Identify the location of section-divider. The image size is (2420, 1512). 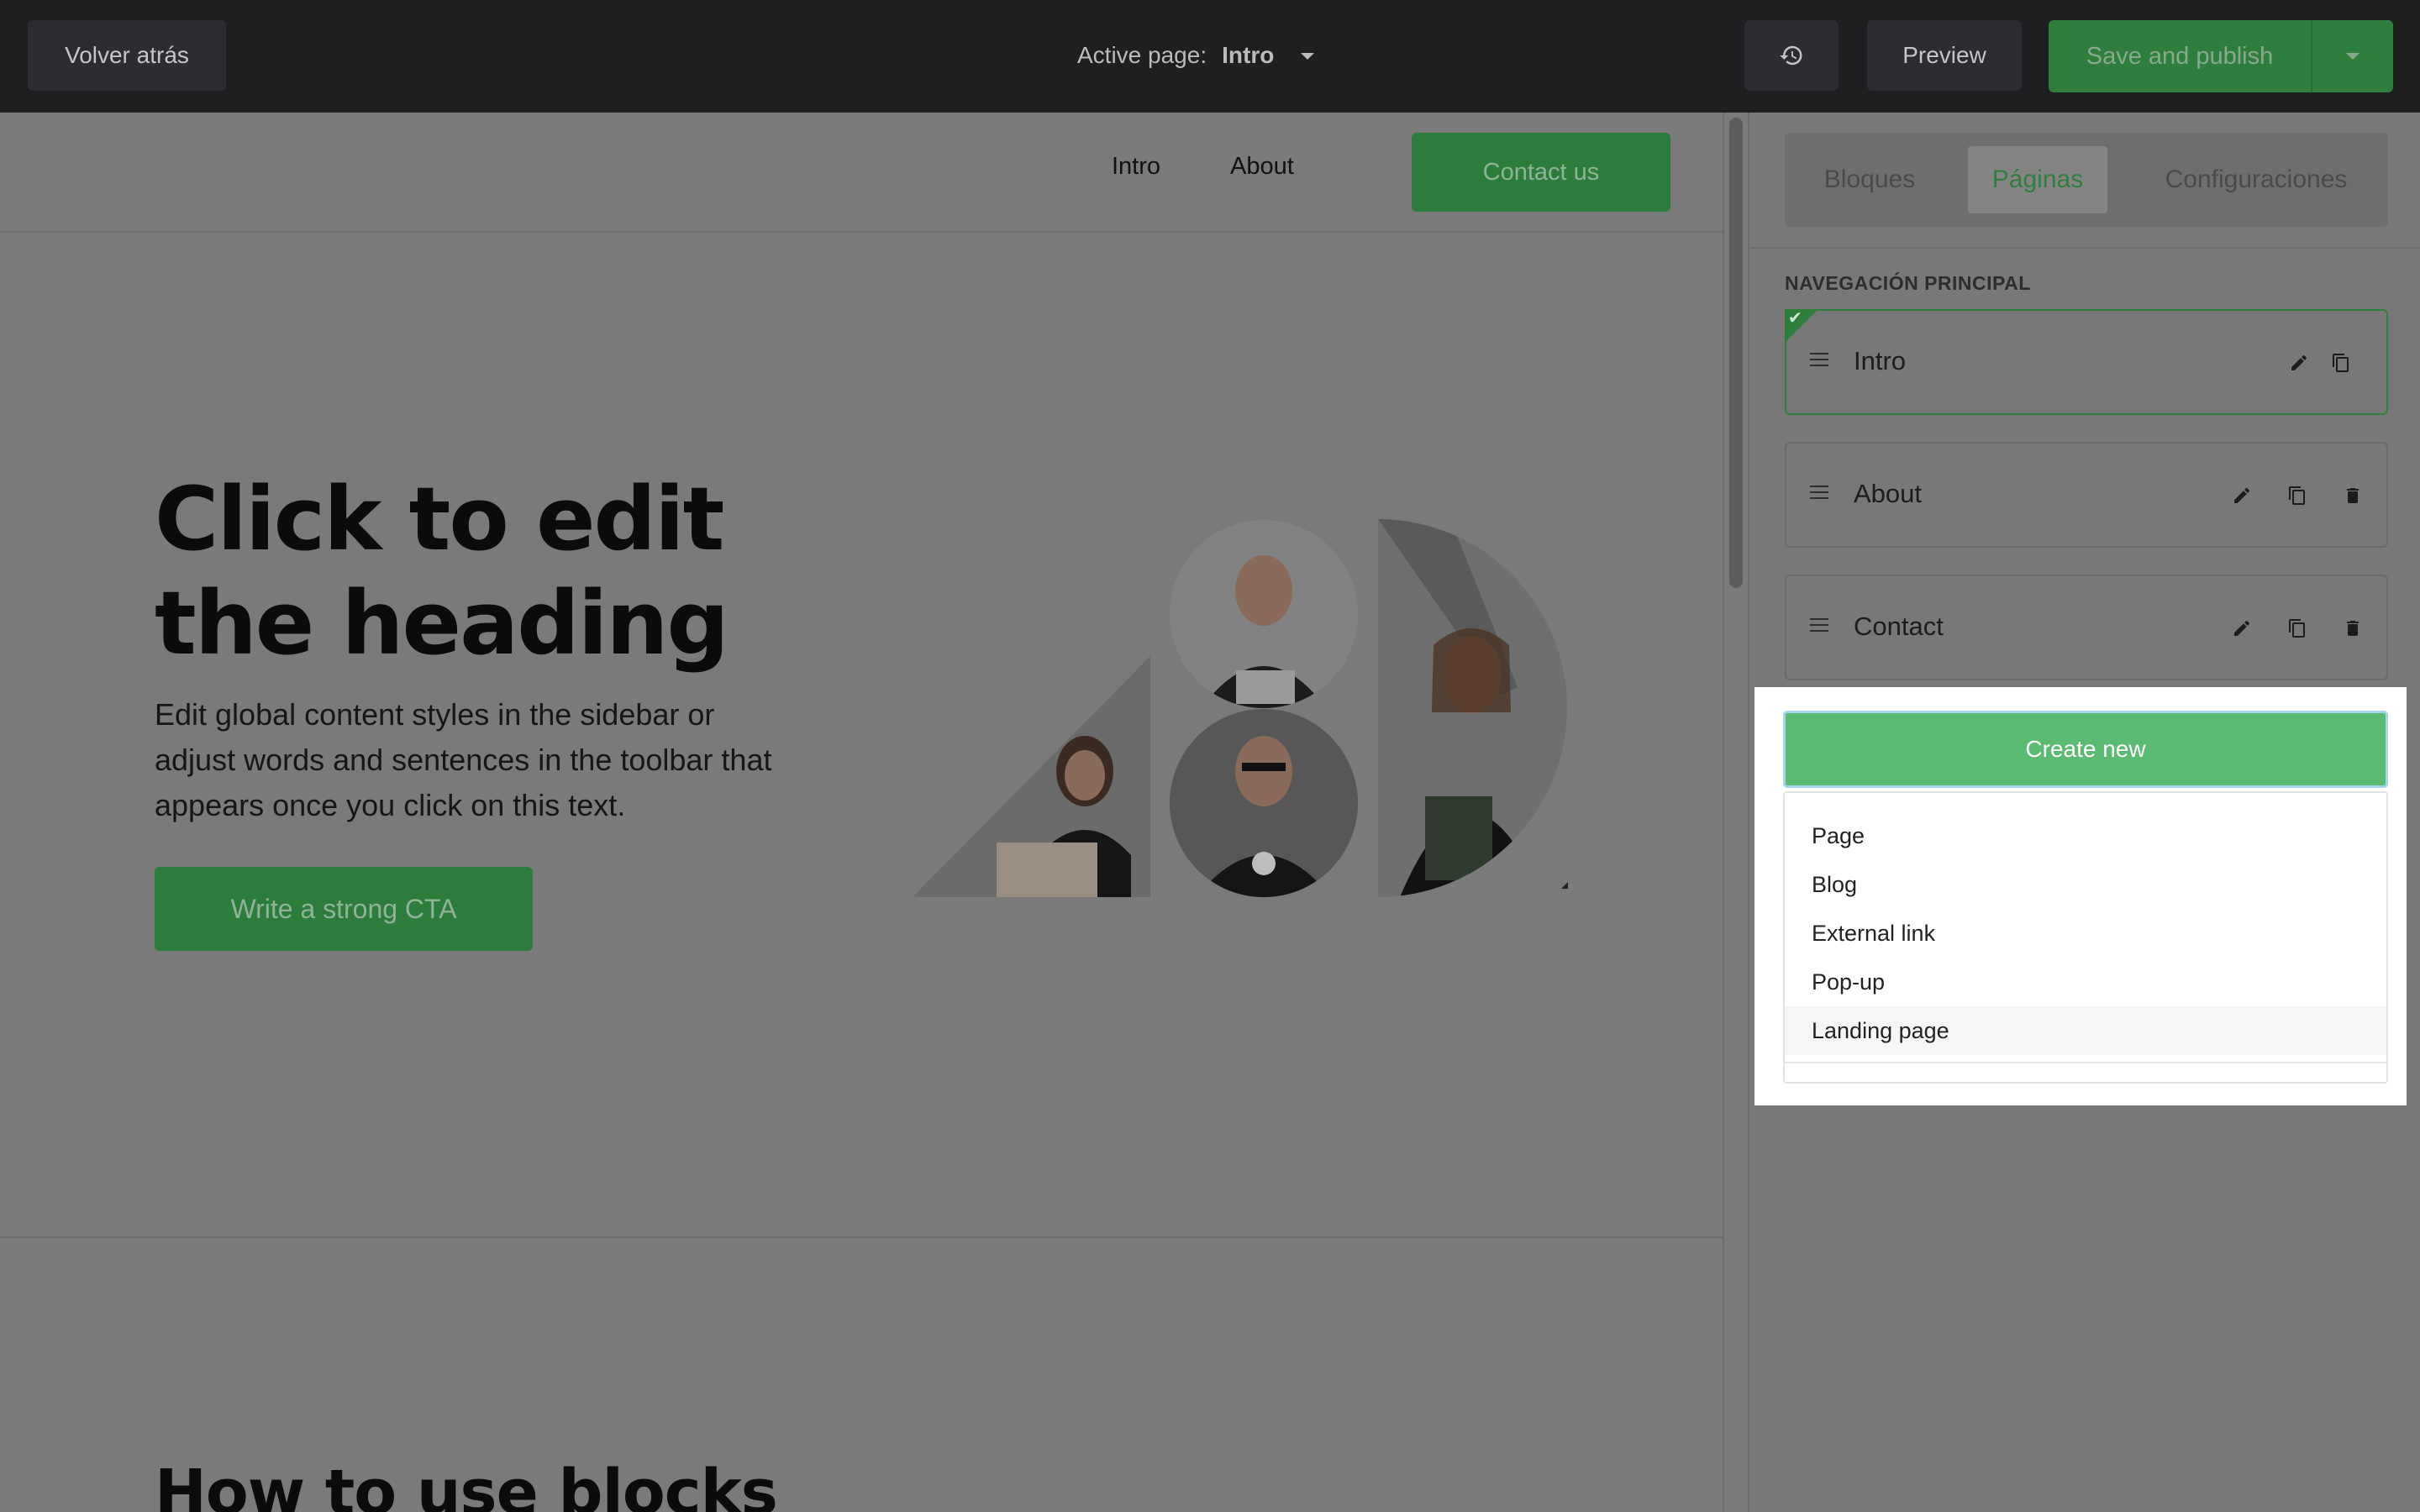
(862, 1237).